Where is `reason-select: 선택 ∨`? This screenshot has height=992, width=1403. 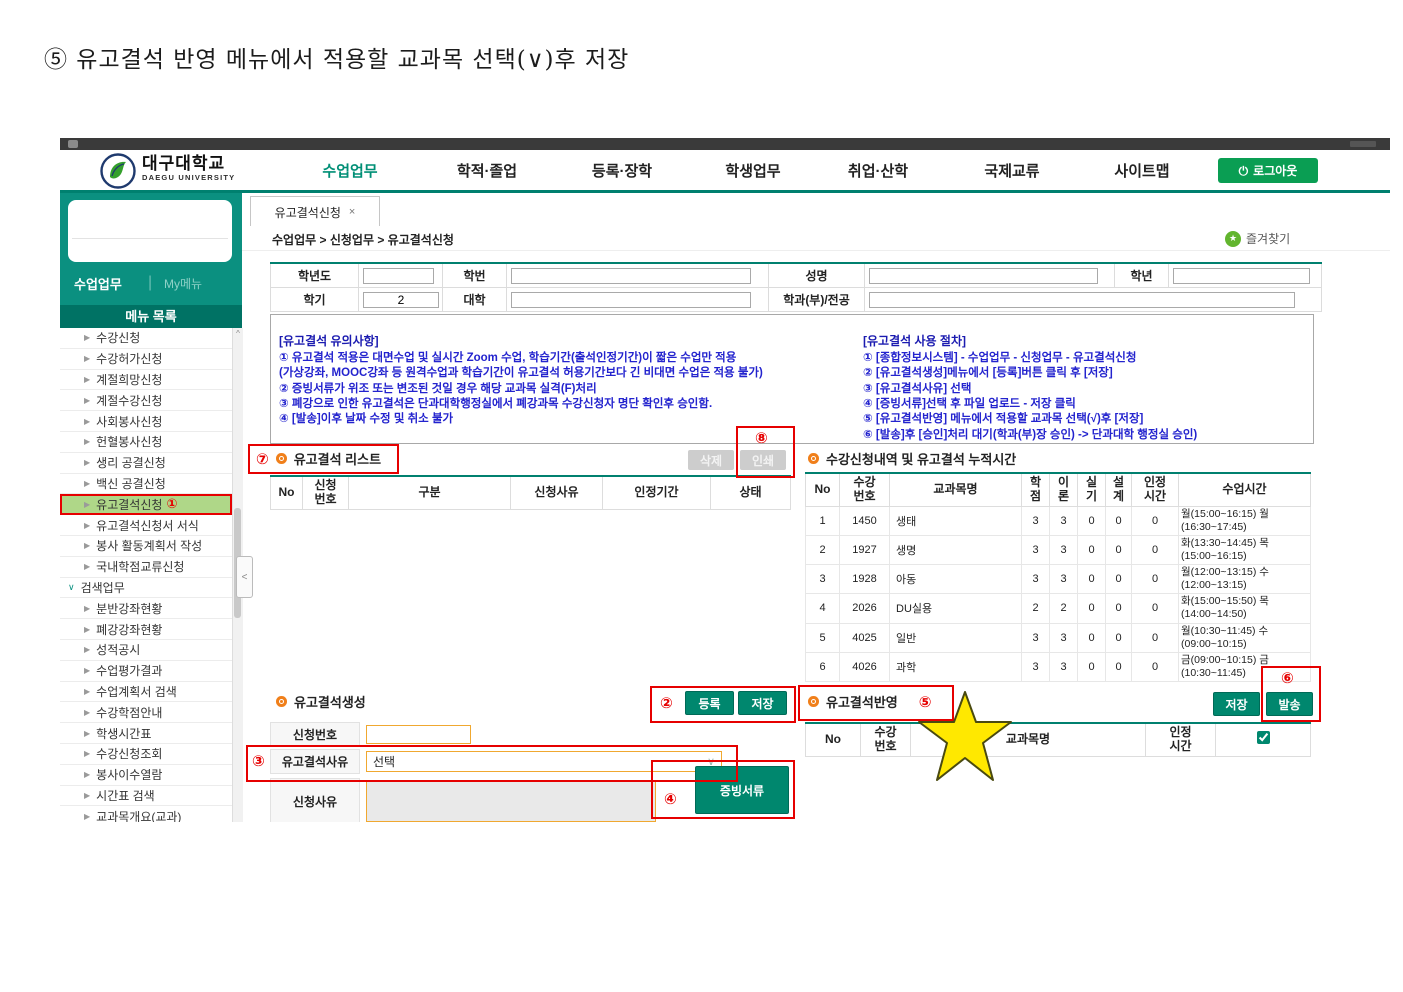
reason-select: 선택 ∨ is located at coordinates (544, 761).